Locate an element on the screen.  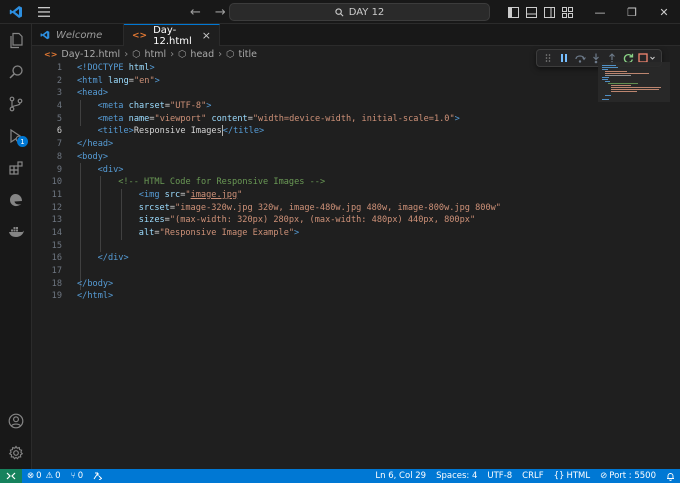
encoding: UTF-8 is located at coordinates (499, 476).